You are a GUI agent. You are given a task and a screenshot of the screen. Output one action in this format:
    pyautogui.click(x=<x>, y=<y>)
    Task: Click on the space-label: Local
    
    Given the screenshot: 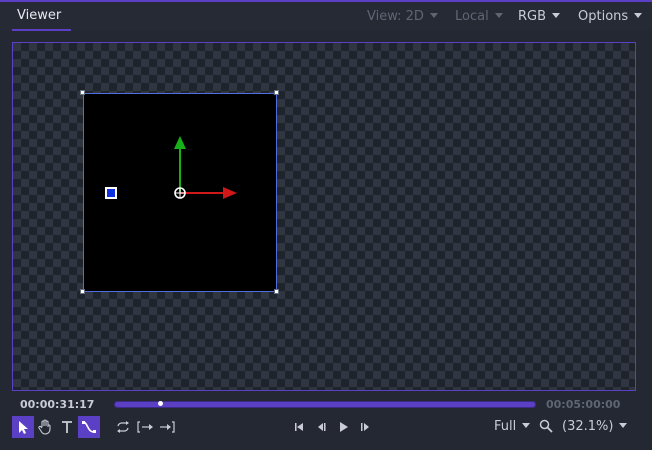 What is the action you would take?
    pyautogui.click(x=472, y=16)
    